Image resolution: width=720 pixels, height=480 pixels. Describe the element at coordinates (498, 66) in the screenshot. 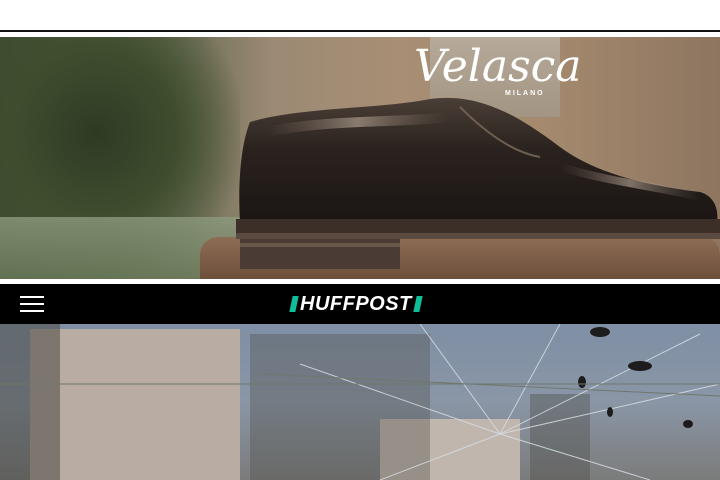

I see `velasca-logo: Velasca` at that location.